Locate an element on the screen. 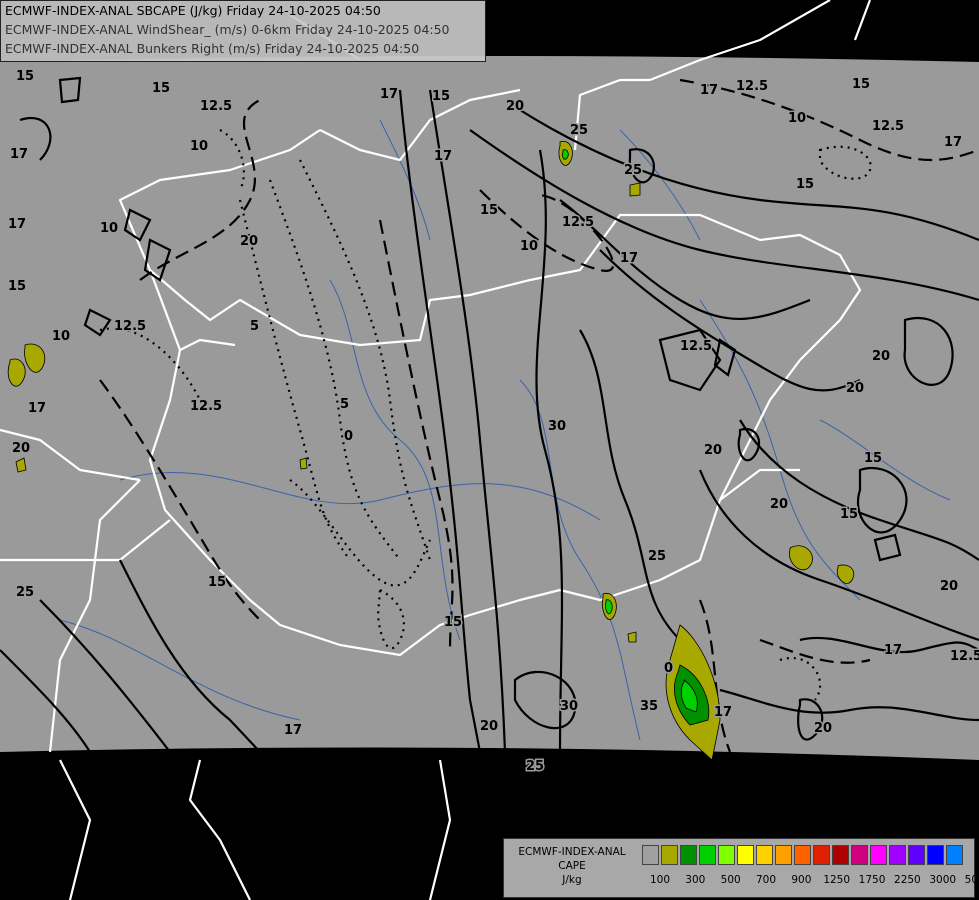  legend-tick-label: 700 is located at coordinates (766, 880).